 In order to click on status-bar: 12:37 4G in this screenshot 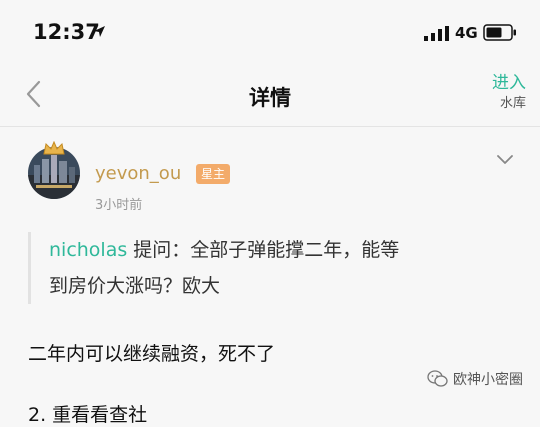, I will do `click(270, 31)`.